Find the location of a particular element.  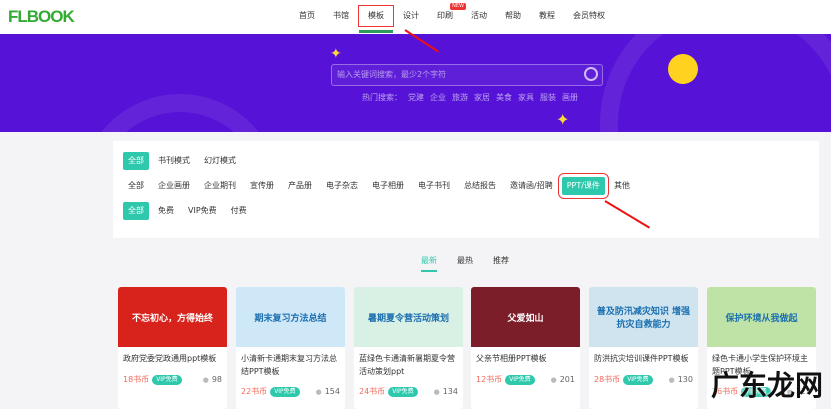

hot-tag: 家居 is located at coordinates (482, 97).